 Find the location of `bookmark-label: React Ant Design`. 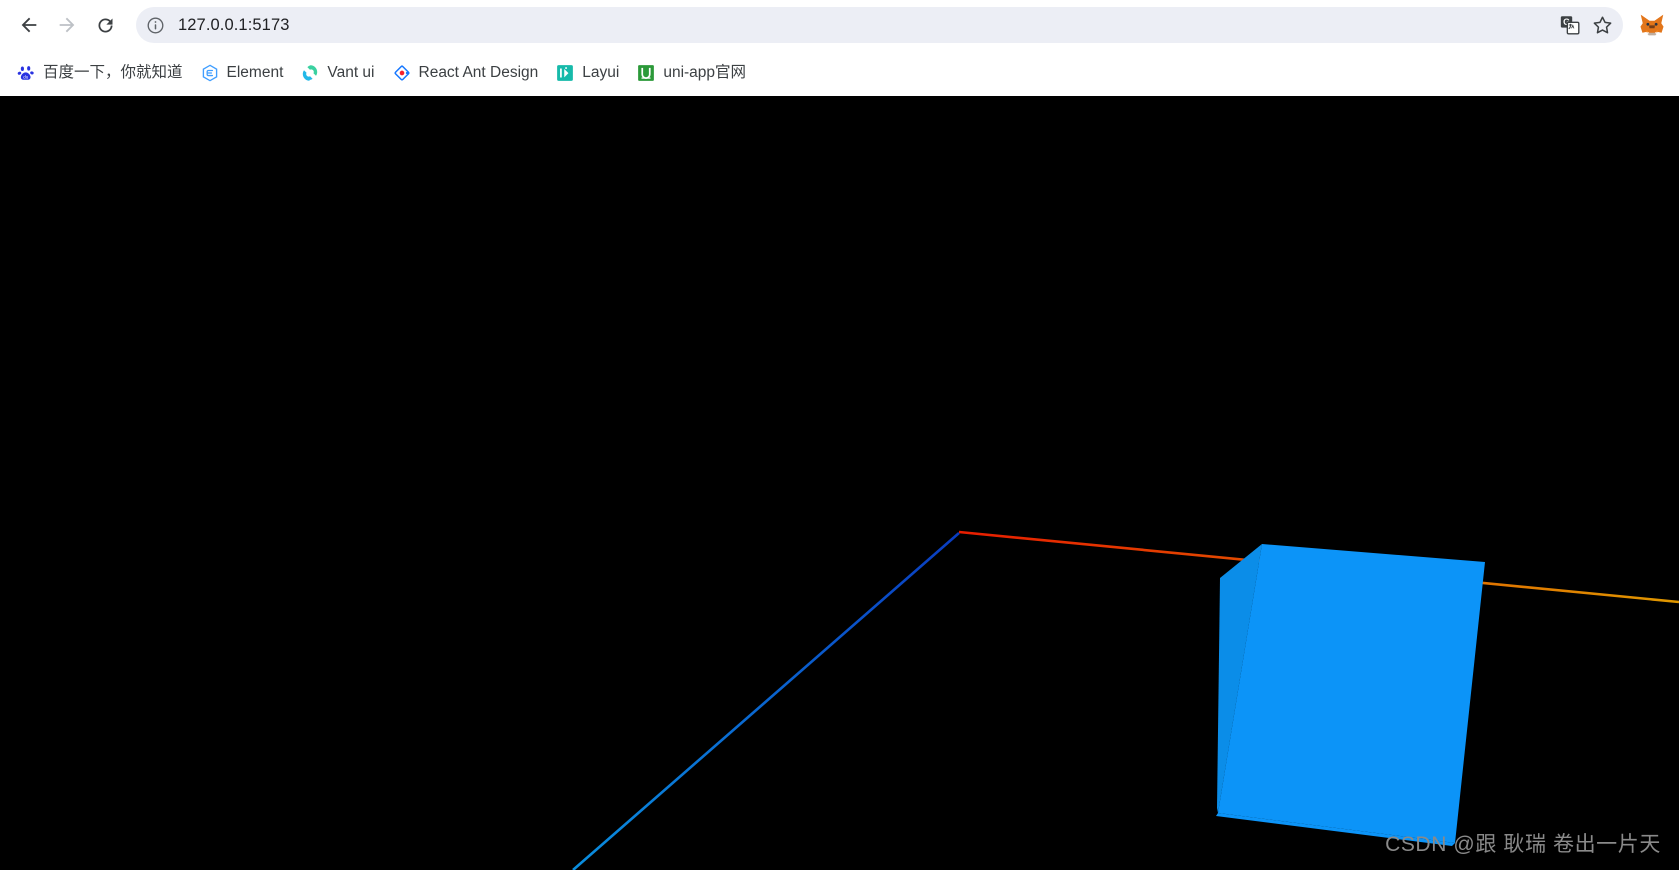

bookmark-label: React Ant Design is located at coordinates (478, 72).